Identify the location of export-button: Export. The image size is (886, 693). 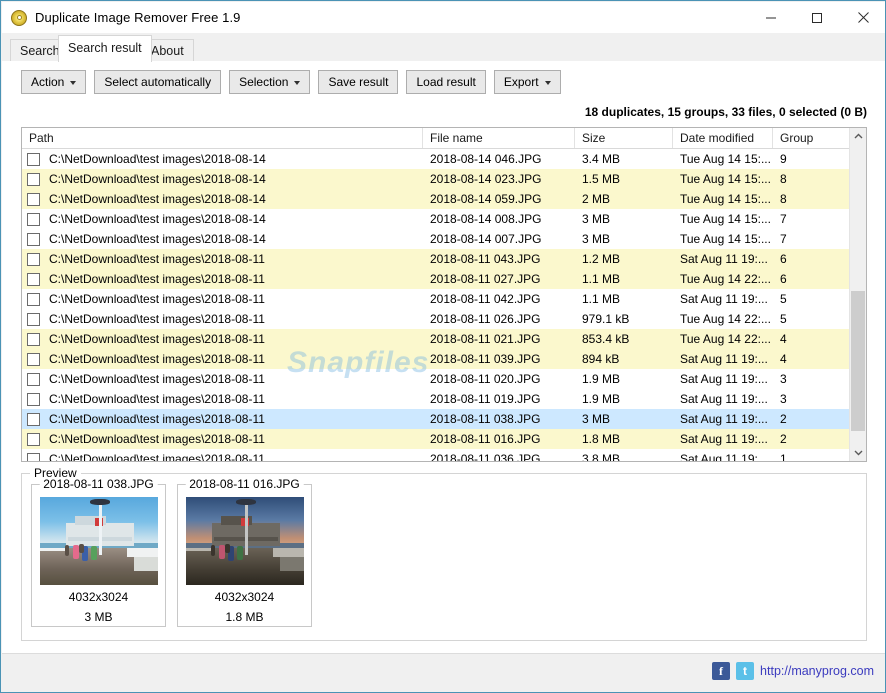
(527, 82).